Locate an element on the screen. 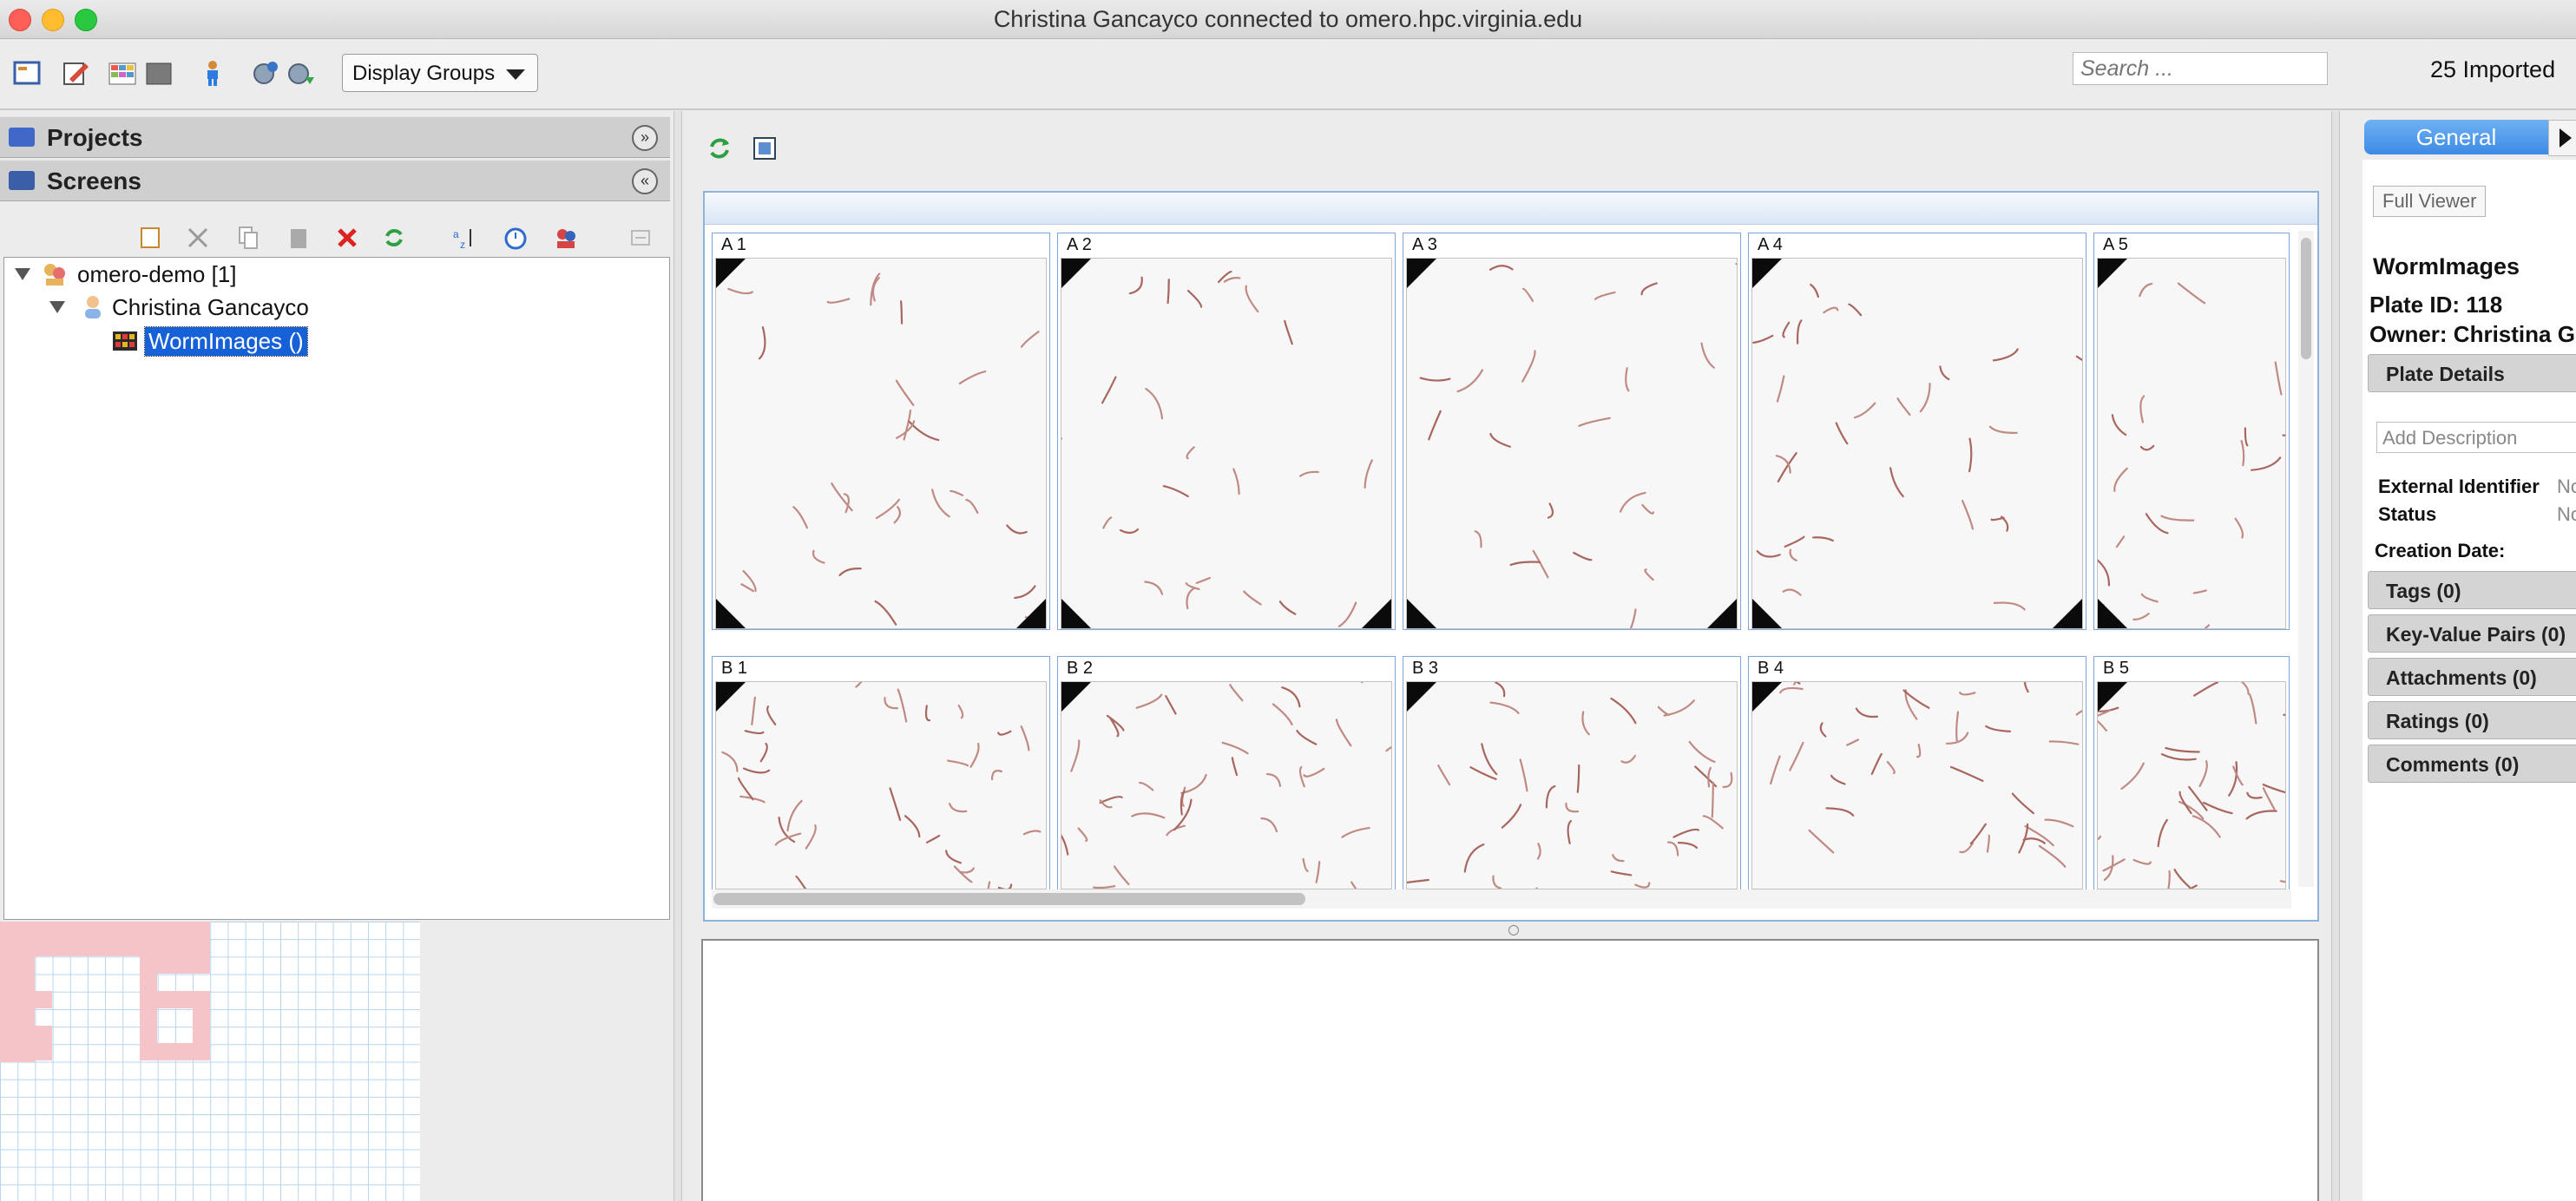 This screenshot has height=1201, width=2576. delete-icon is located at coordinates (347, 238).